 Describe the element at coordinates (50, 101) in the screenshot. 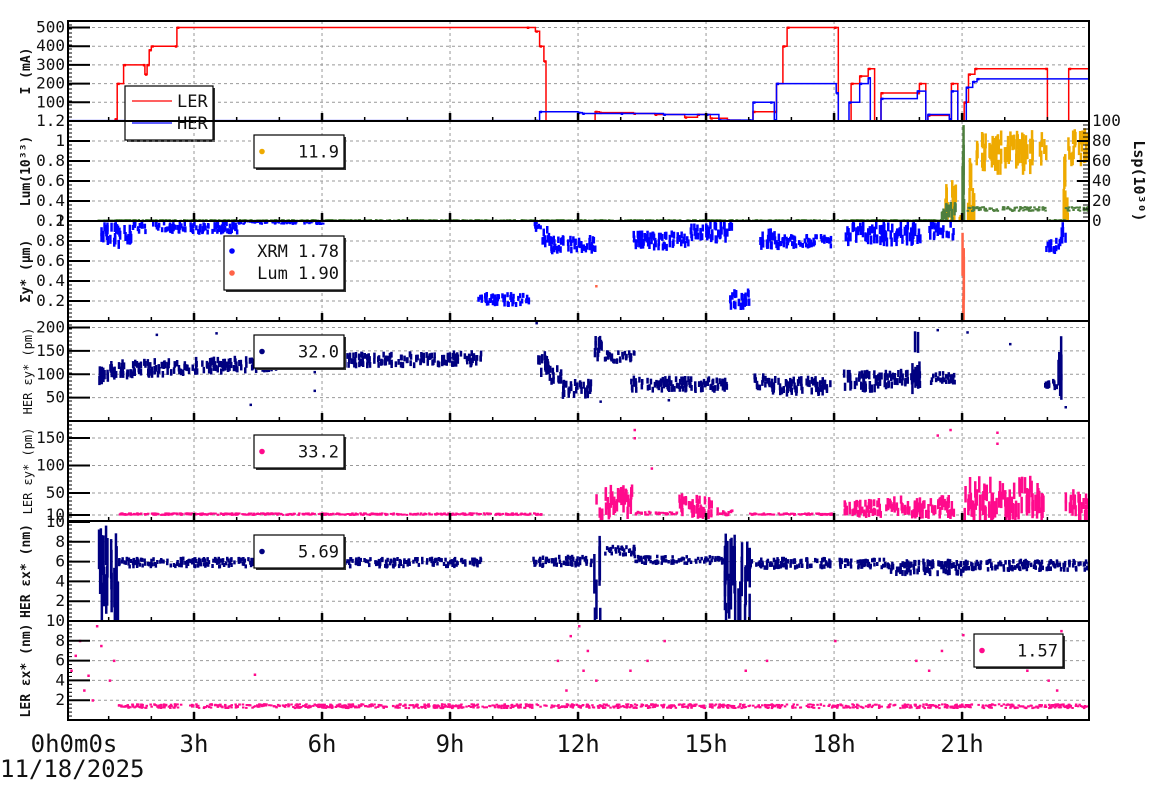

I see `y-tick-label: 100` at that location.